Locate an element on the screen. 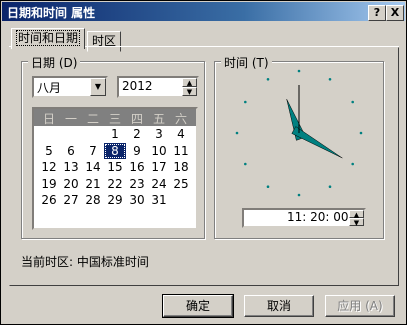  calendar-day-selected: 8 is located at coordinates (115, 150).